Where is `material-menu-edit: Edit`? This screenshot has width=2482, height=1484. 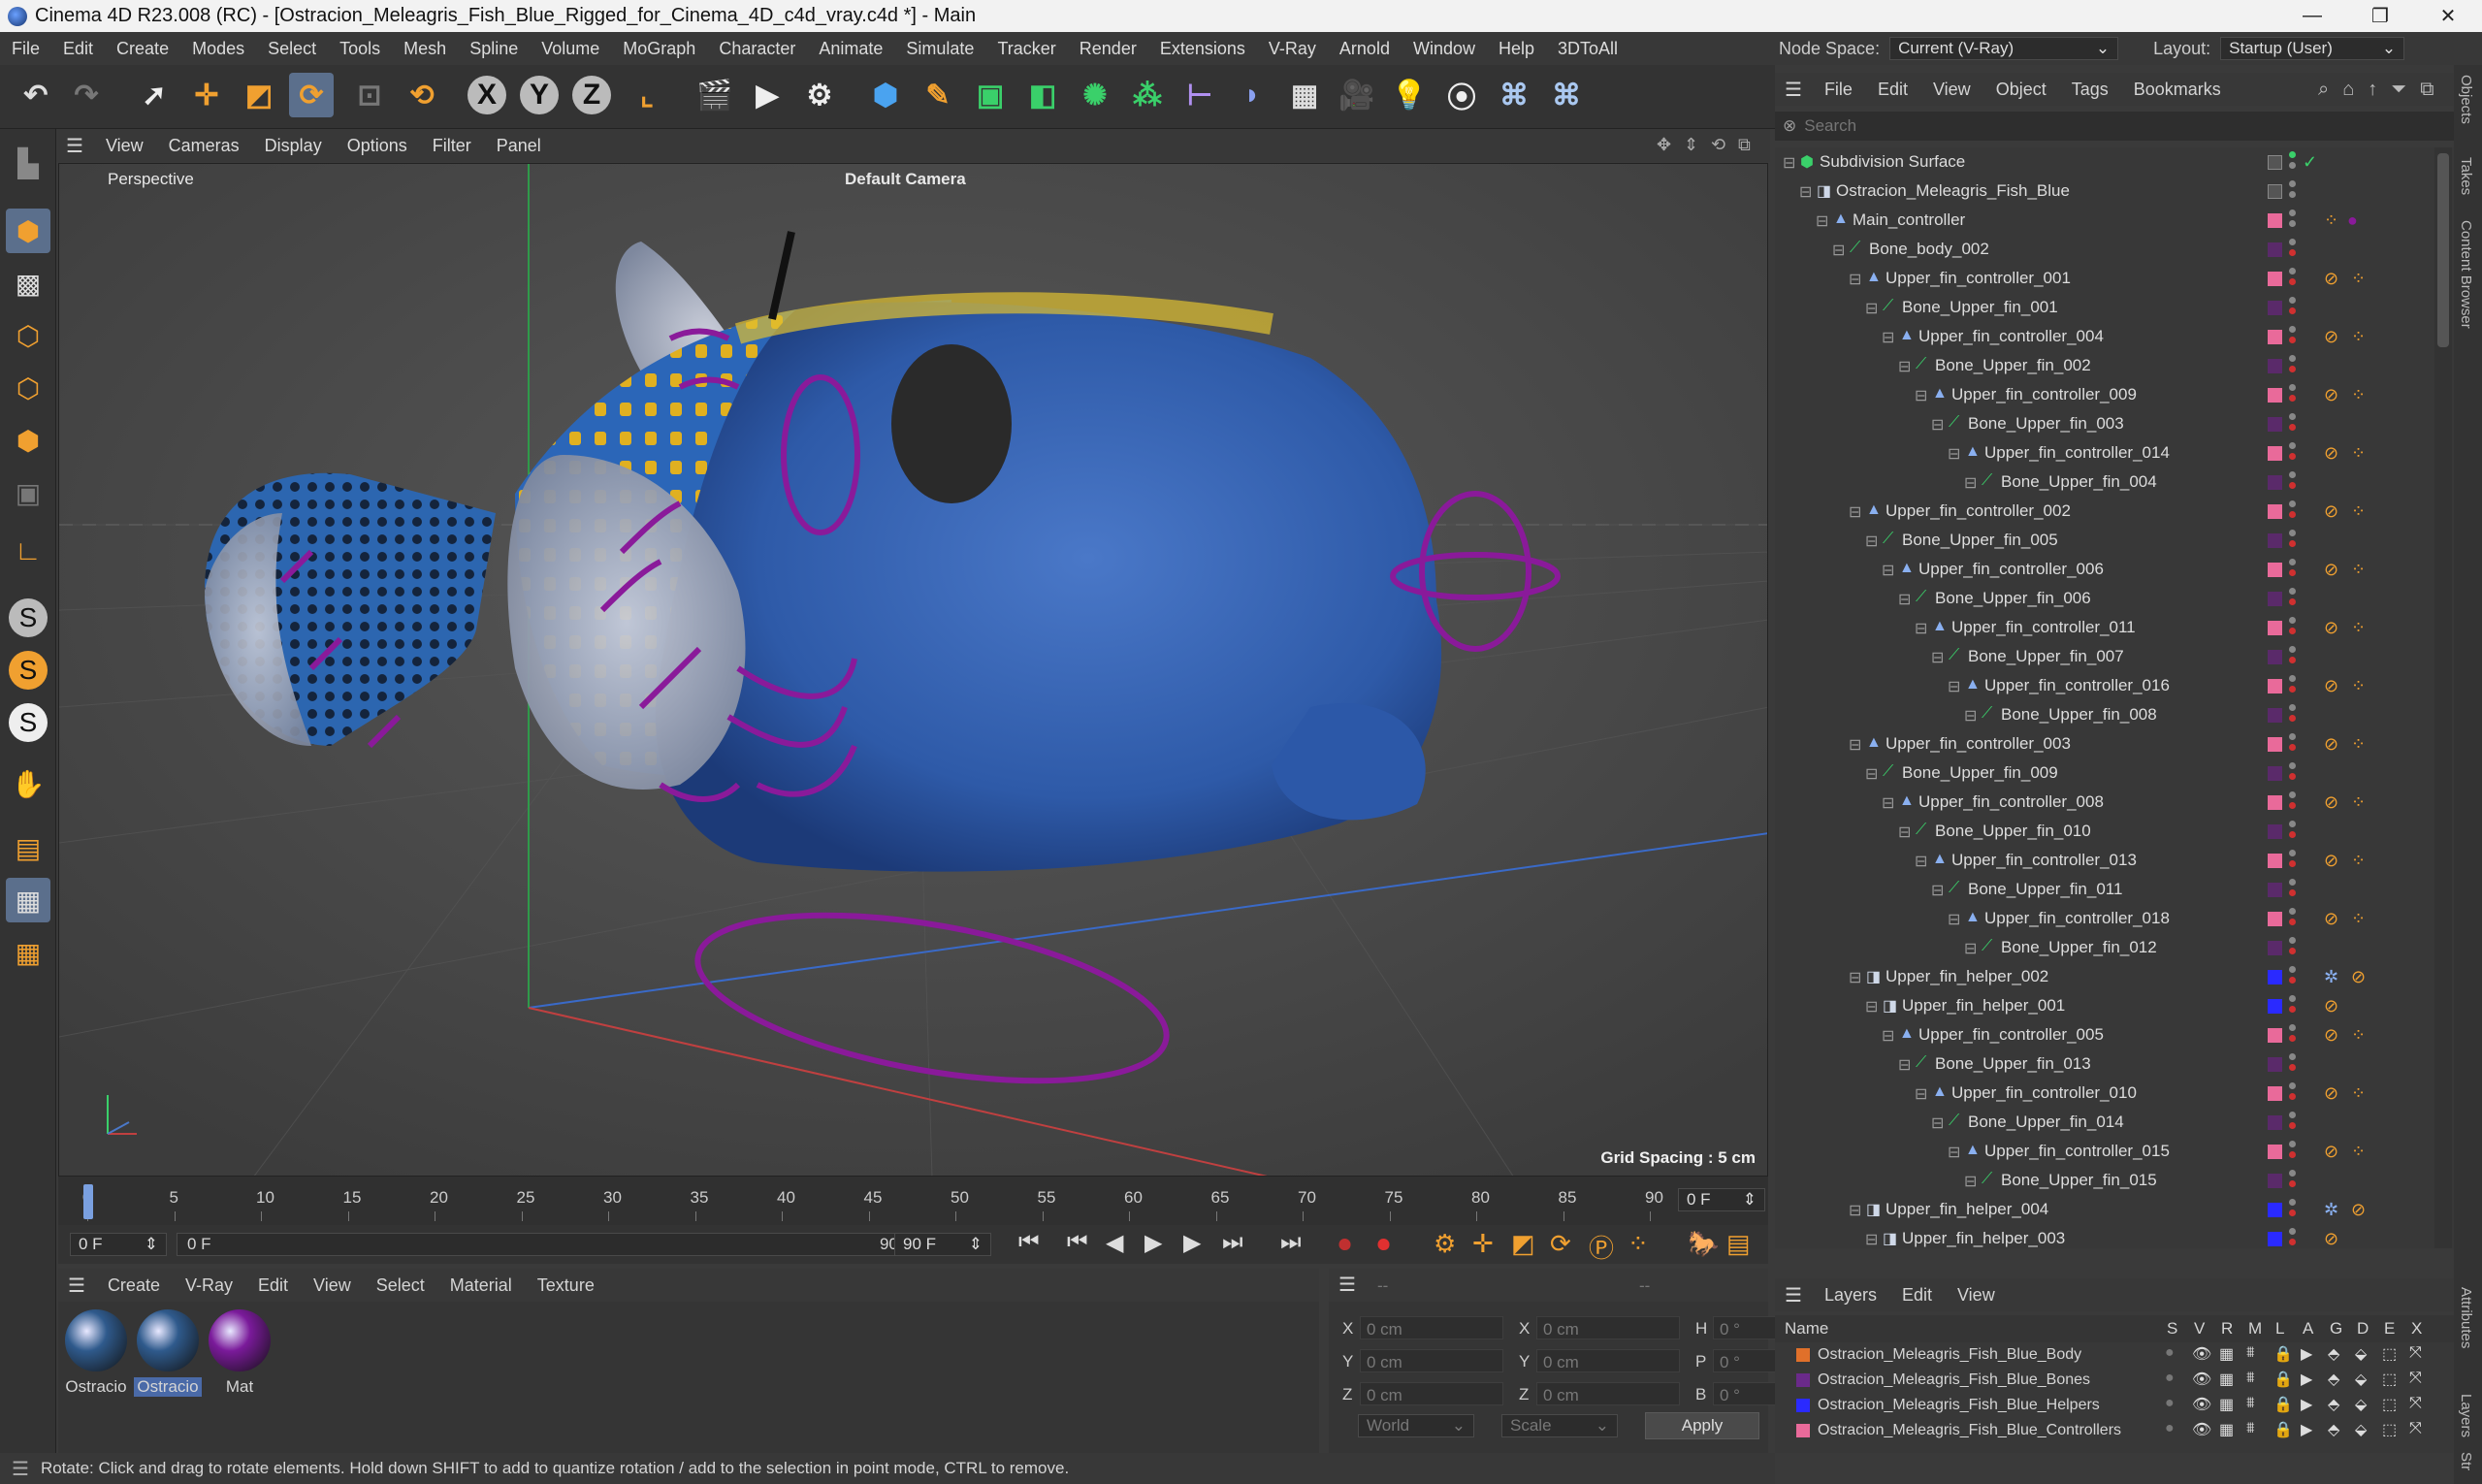 material-menu-edit: Edit is located at coordinates (273, 1285).